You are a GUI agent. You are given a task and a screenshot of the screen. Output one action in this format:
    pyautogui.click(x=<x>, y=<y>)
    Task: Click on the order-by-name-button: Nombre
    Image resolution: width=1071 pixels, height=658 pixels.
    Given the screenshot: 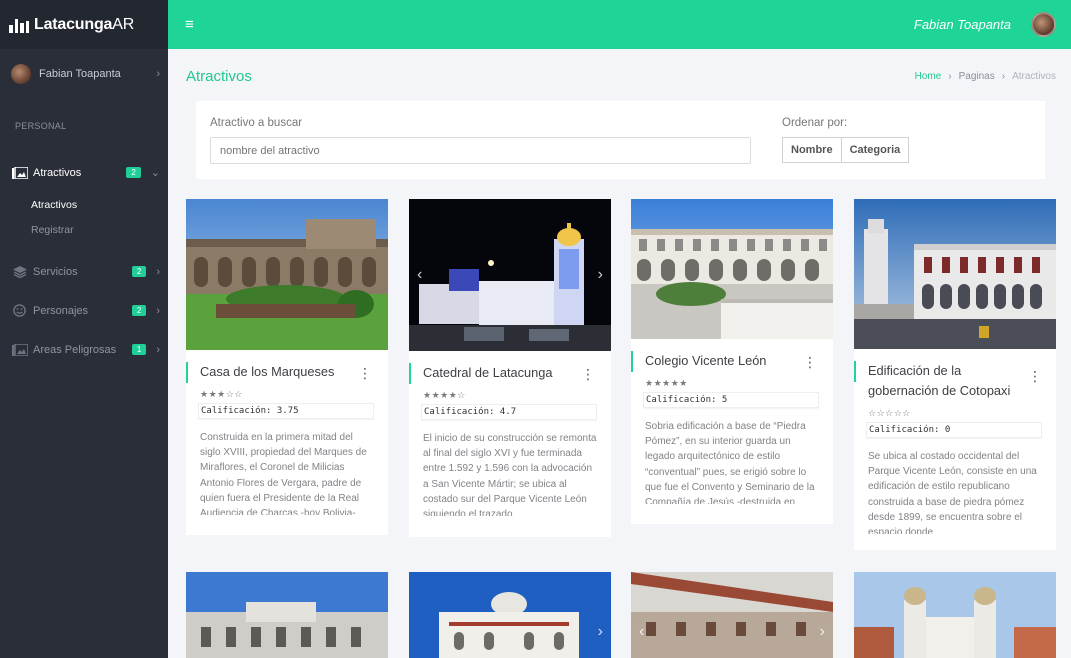 What is the action you would take?
    pyautogui.click(x=812, y=150)
    